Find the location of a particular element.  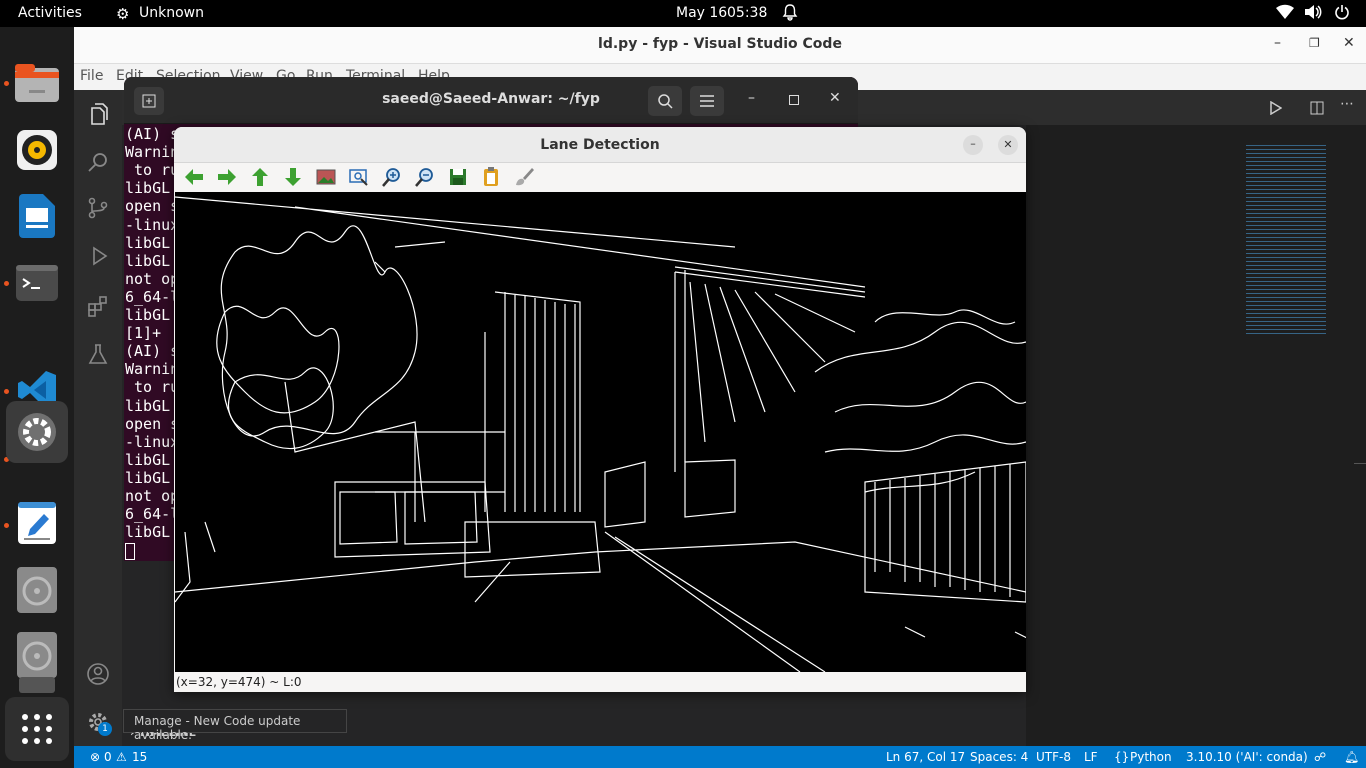

arrow-right-icon is located at coordinates (227, 177).